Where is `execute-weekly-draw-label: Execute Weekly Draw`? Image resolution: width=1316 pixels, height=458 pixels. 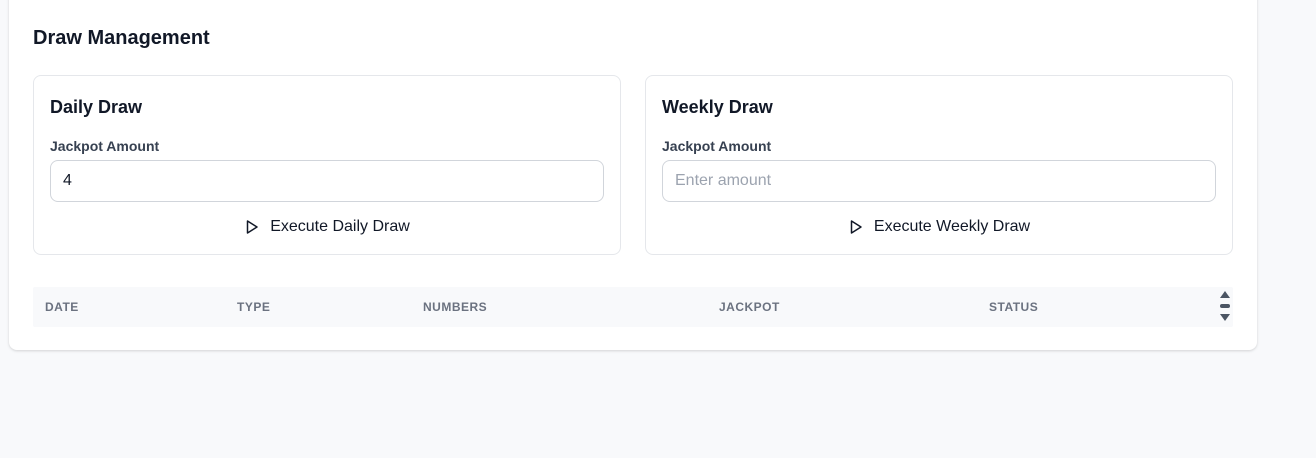
execute-weekly-draw-label: Execute Weekly Draw is located at coordinates (952, 226).